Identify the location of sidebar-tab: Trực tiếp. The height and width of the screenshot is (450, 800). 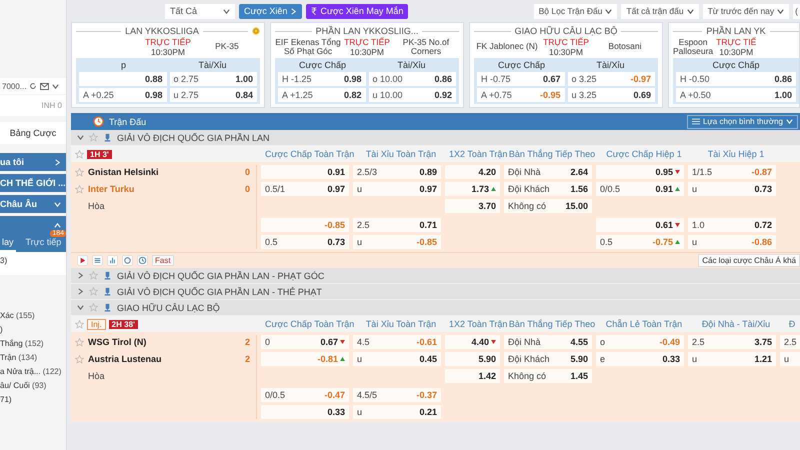
(44, 243).